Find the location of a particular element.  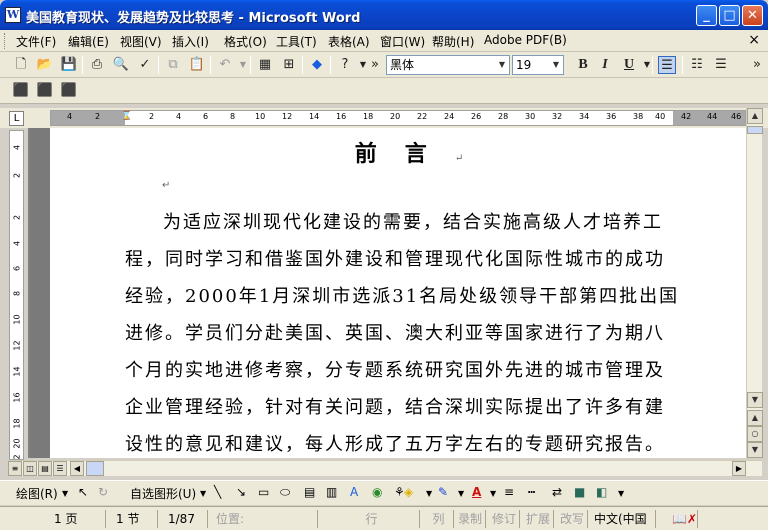

pdf-email-icon: ⬛ is located at coordinates (45, 91).